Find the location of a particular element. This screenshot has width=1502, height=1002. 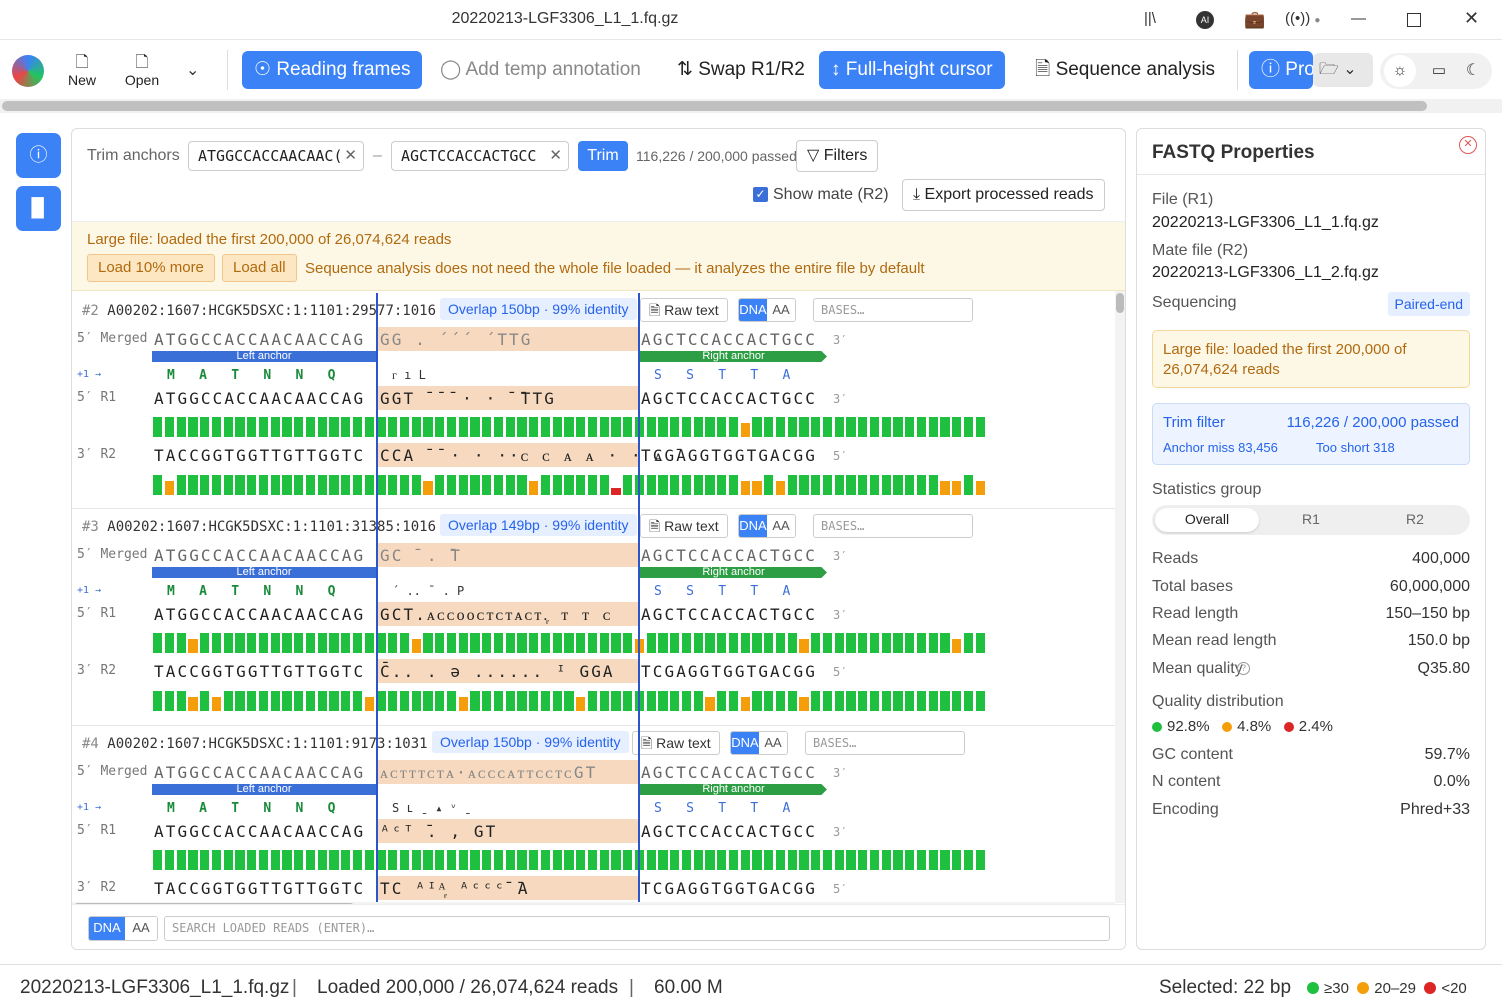

briefcase-icon: 💼 is located at coordinates (1254, 20).